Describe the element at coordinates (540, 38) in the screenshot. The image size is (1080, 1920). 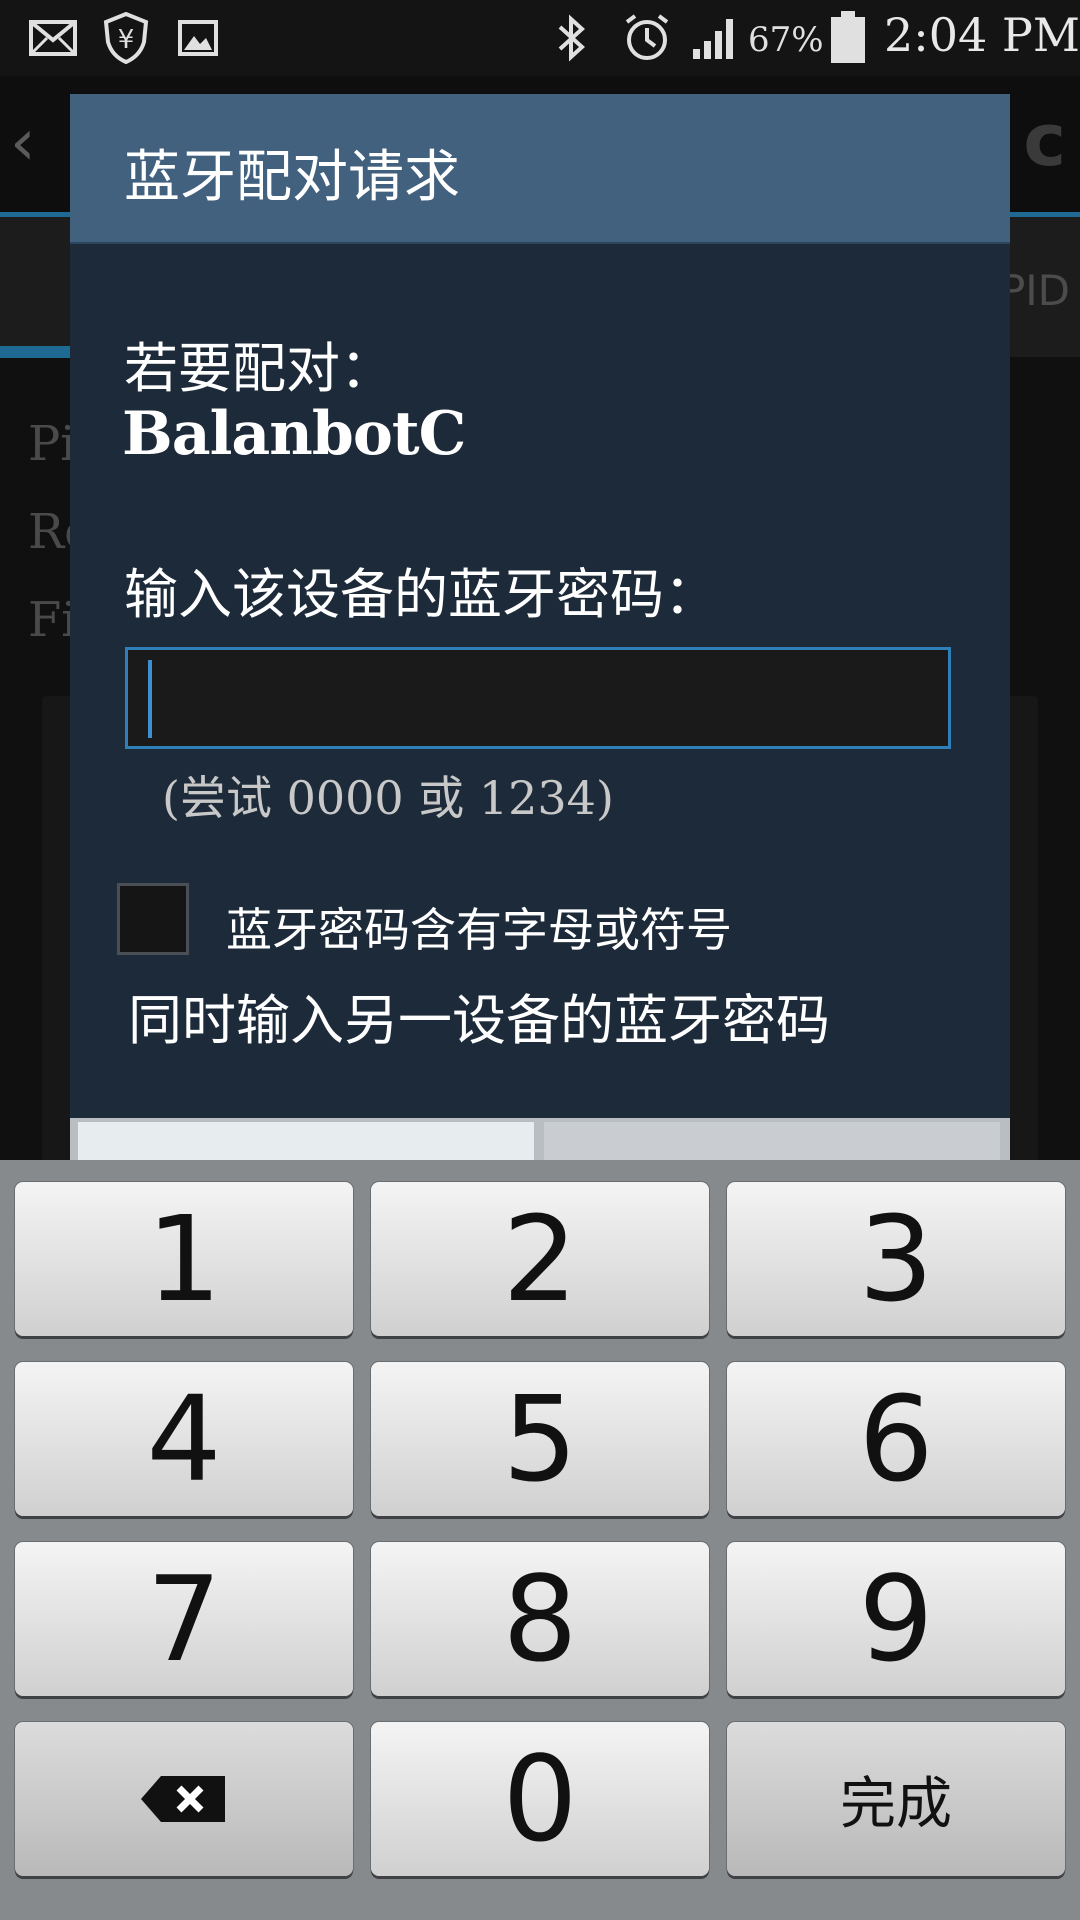
I see `status-bar: ¥ 67% 2:04 PM` at that location.